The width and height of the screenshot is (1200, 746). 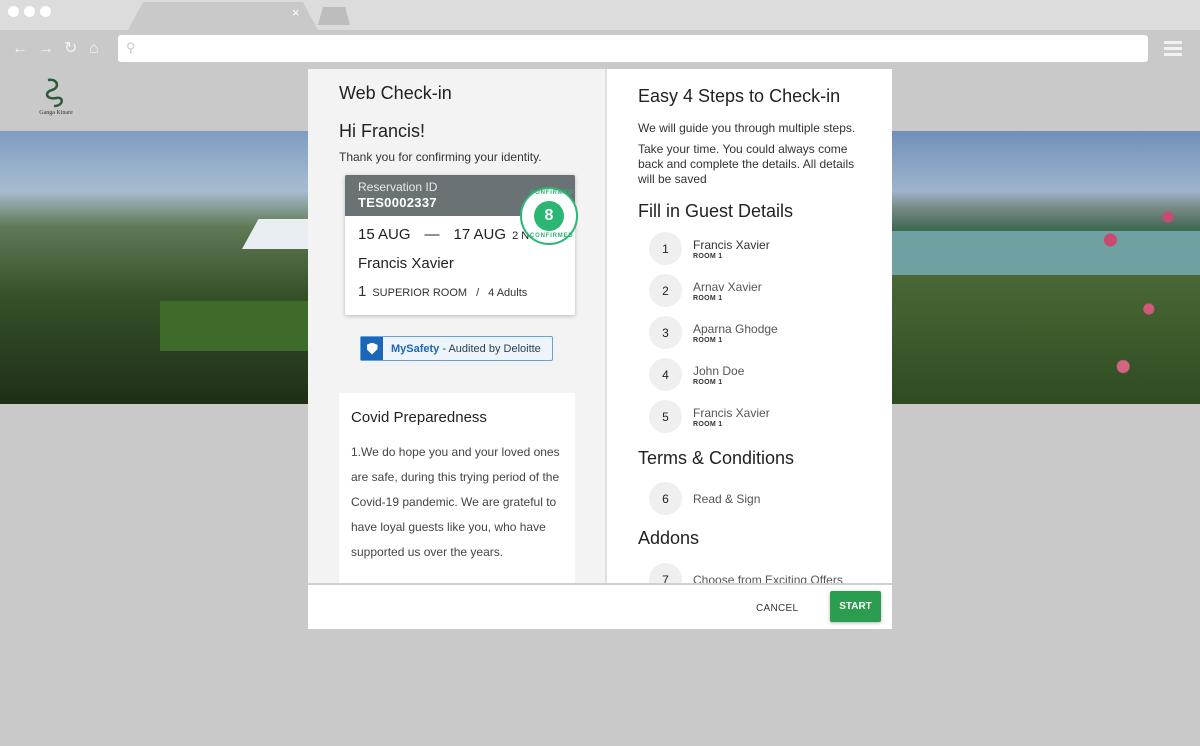 I want to click on maximize-window-button, so click(x=45, y=11).